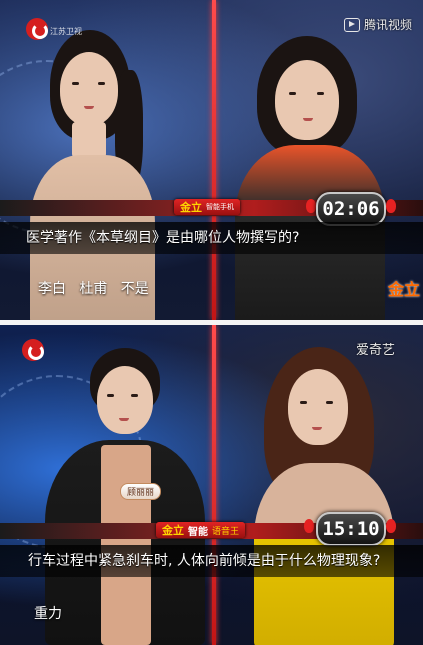 This screenshot has height=645, width=423. What do you see at coordinates (351, 529) in the screenshot?
I see `countdown-timer: 15:10` at bounding box center [351, 529].